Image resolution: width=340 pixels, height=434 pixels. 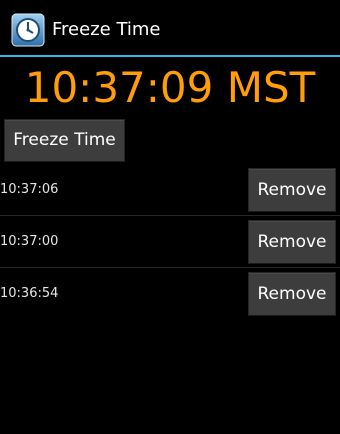 I want to click on app-title: Freeze Time, so click(x=106, y=29).